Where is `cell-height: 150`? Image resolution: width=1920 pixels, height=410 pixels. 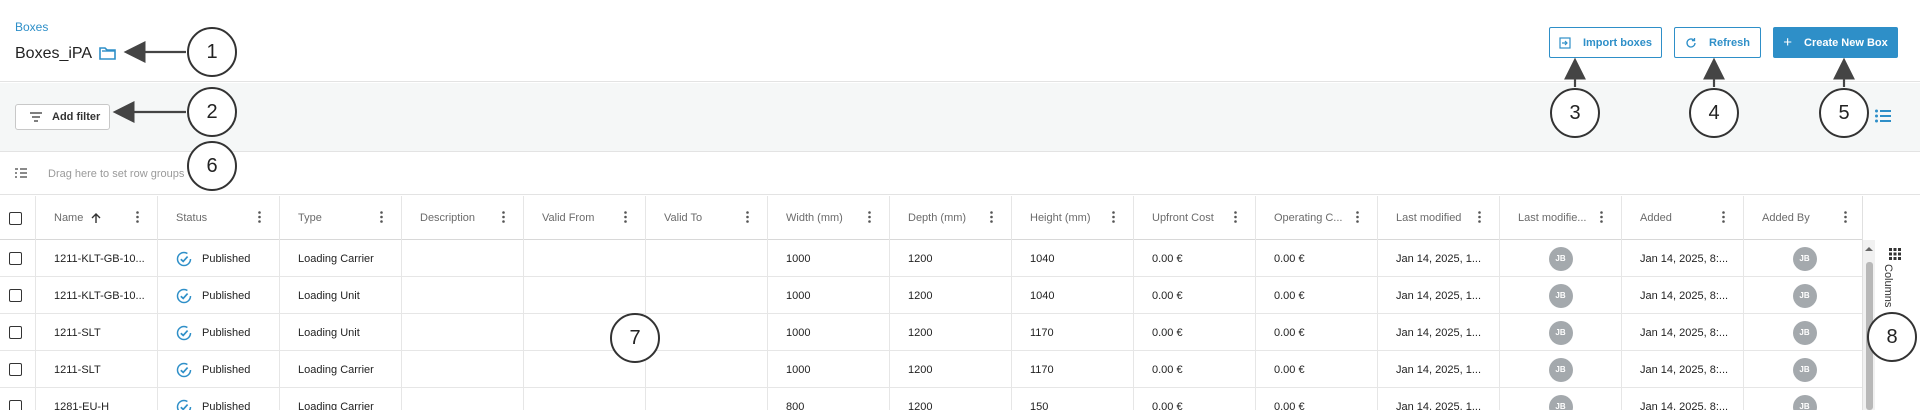 cell-height: 150 is located at coordinates (1073, 399).